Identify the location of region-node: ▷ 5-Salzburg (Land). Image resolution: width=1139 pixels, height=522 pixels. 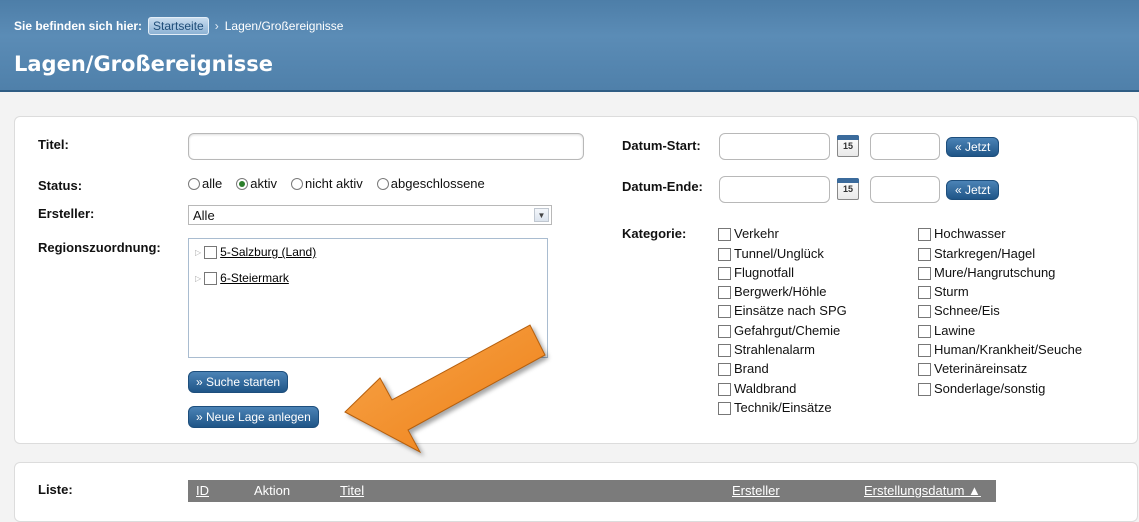
(255, 252).